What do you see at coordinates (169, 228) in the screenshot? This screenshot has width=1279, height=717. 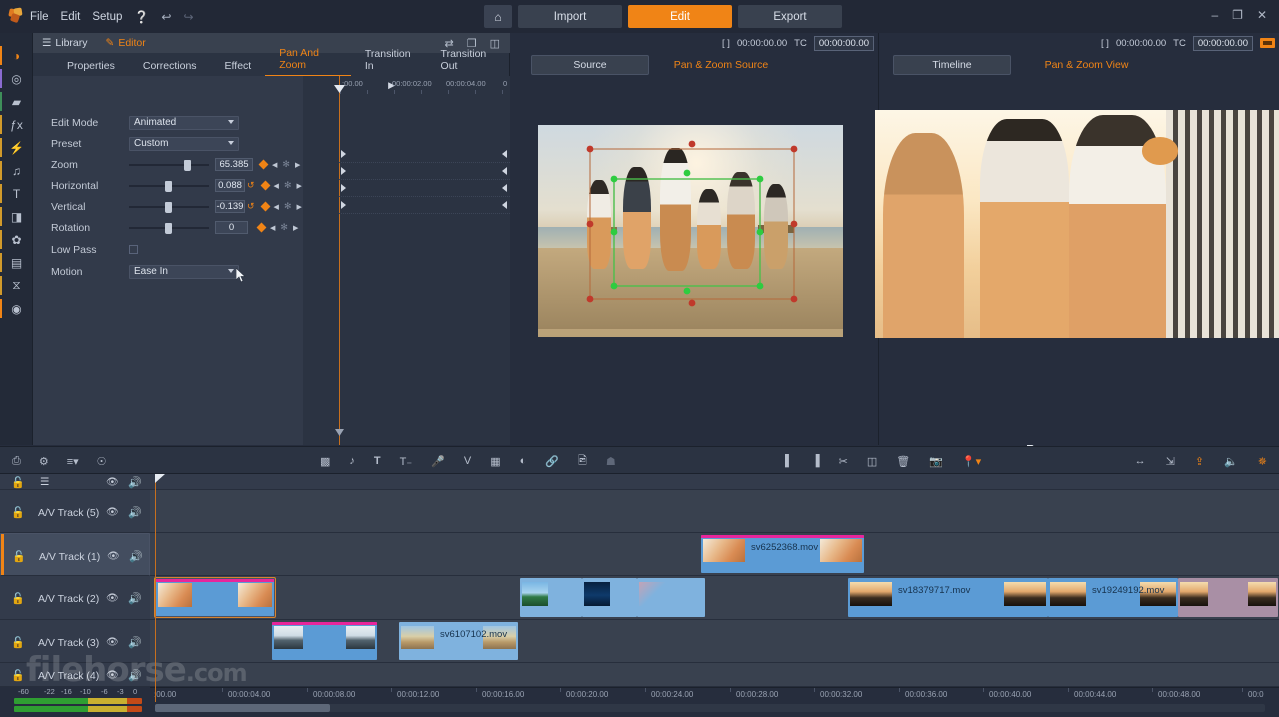 I see `rotation-slider` at bounding box center [169, 228].